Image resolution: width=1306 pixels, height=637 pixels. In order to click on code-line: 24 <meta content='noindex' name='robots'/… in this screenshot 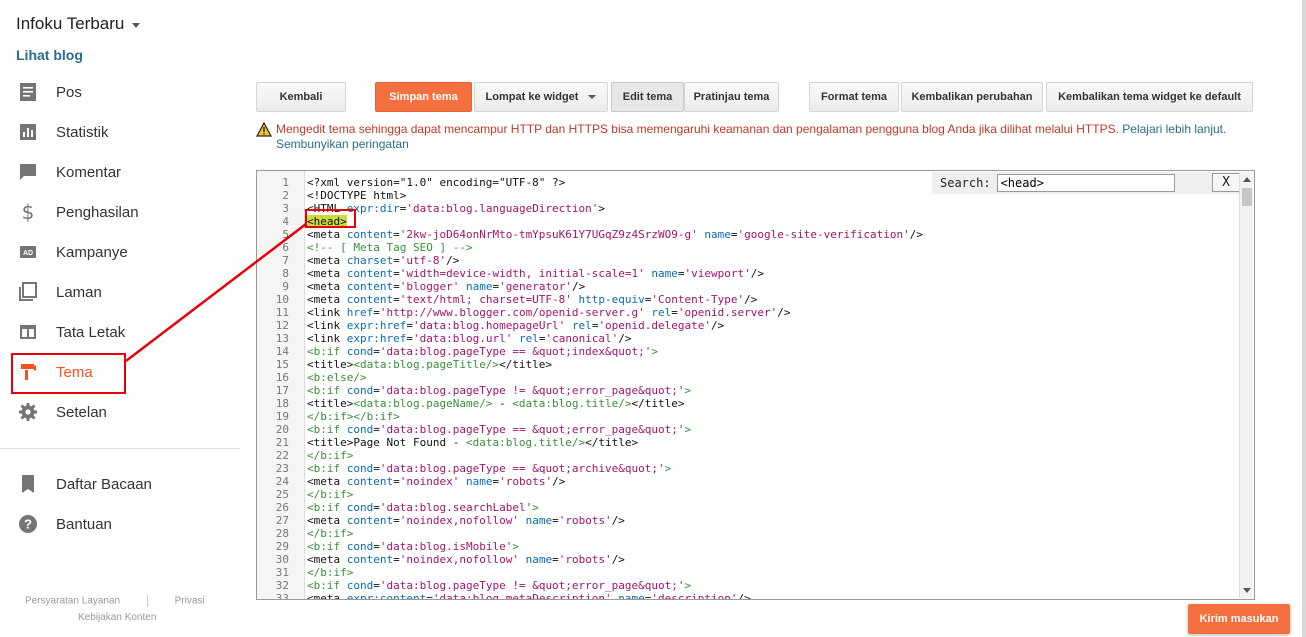, I will do `click(747, 481)`.